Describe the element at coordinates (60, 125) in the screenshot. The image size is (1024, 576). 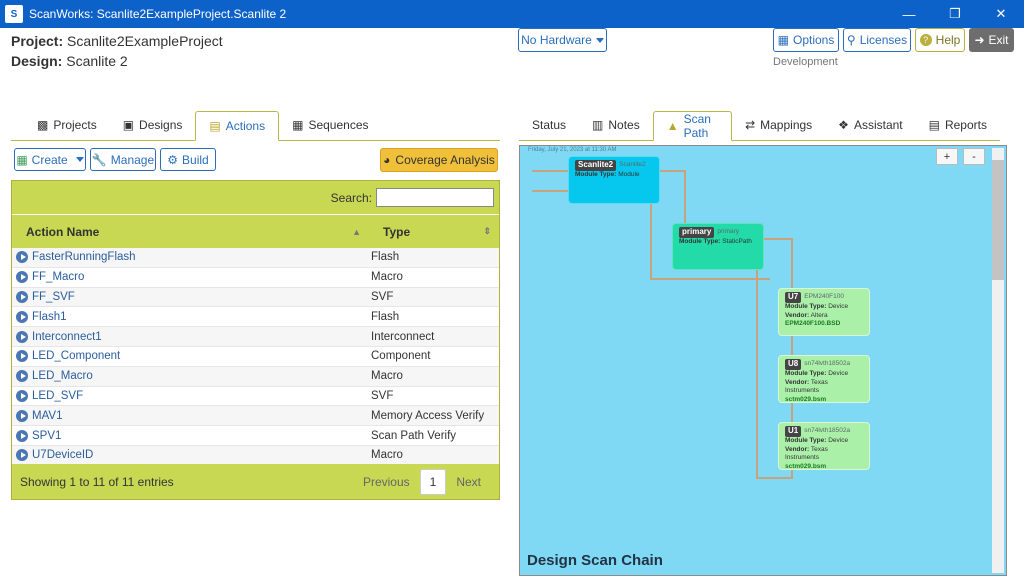
I see `tab-projects: ▩ Projects` at that location.